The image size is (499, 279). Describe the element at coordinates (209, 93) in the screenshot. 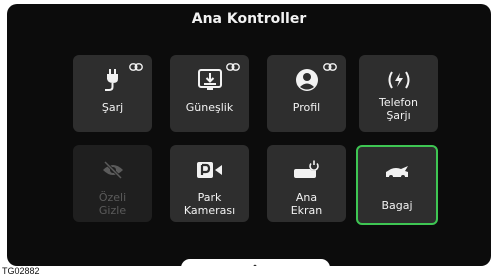

I see `tile-guneslik: Güneşlik` at that location.